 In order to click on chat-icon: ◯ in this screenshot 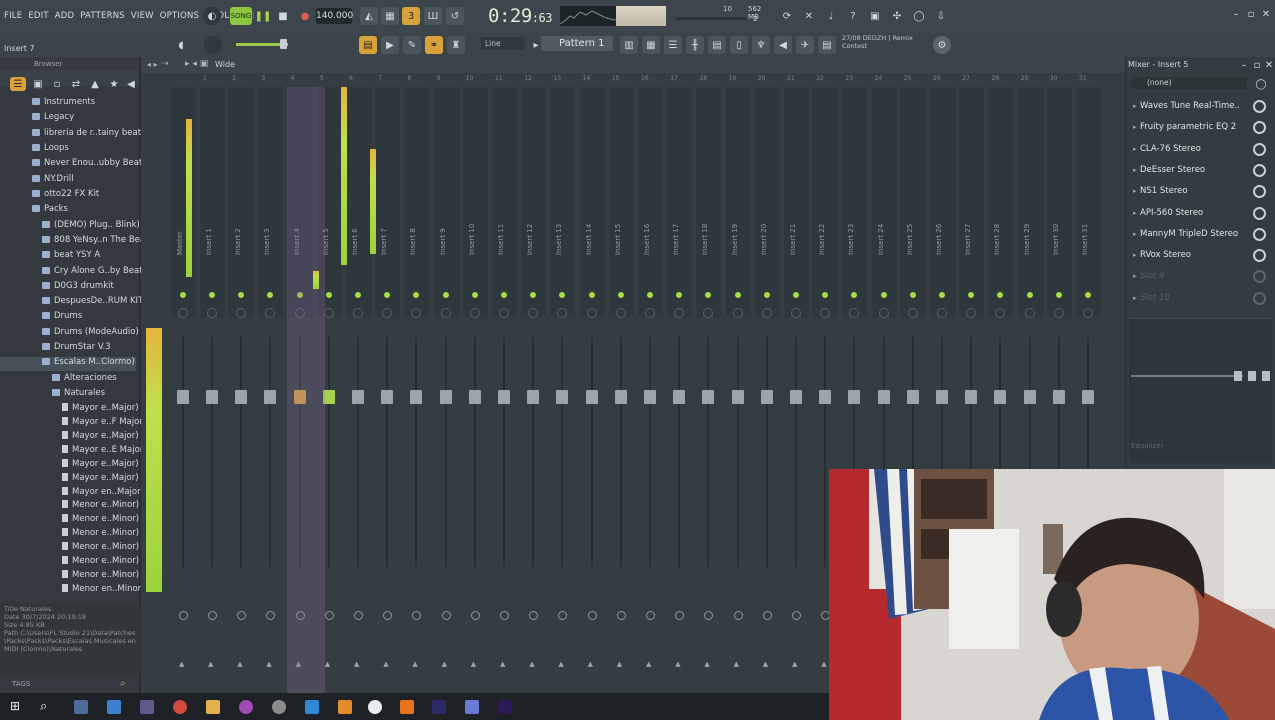, I will do `click(919, 16)`.